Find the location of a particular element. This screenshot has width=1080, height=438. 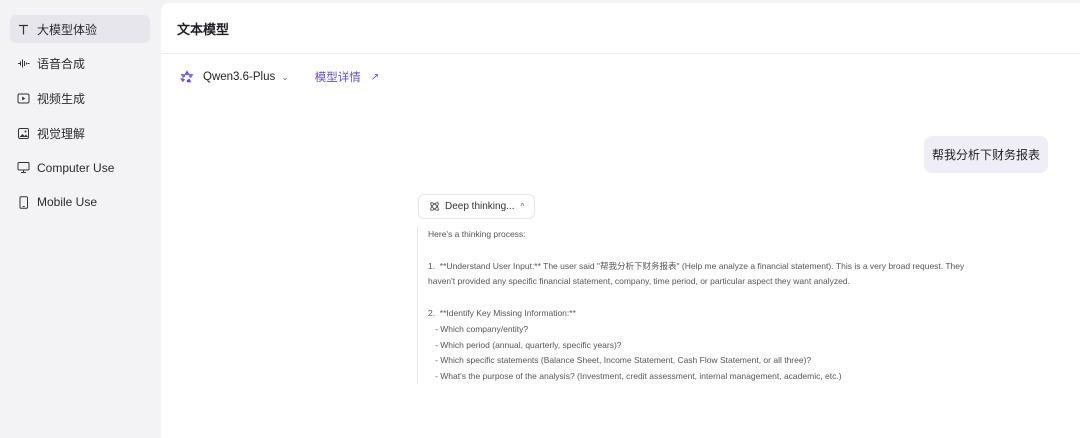

user-message-bubble: 帮我分析下财务报表 is located at coordinates (986, 154).